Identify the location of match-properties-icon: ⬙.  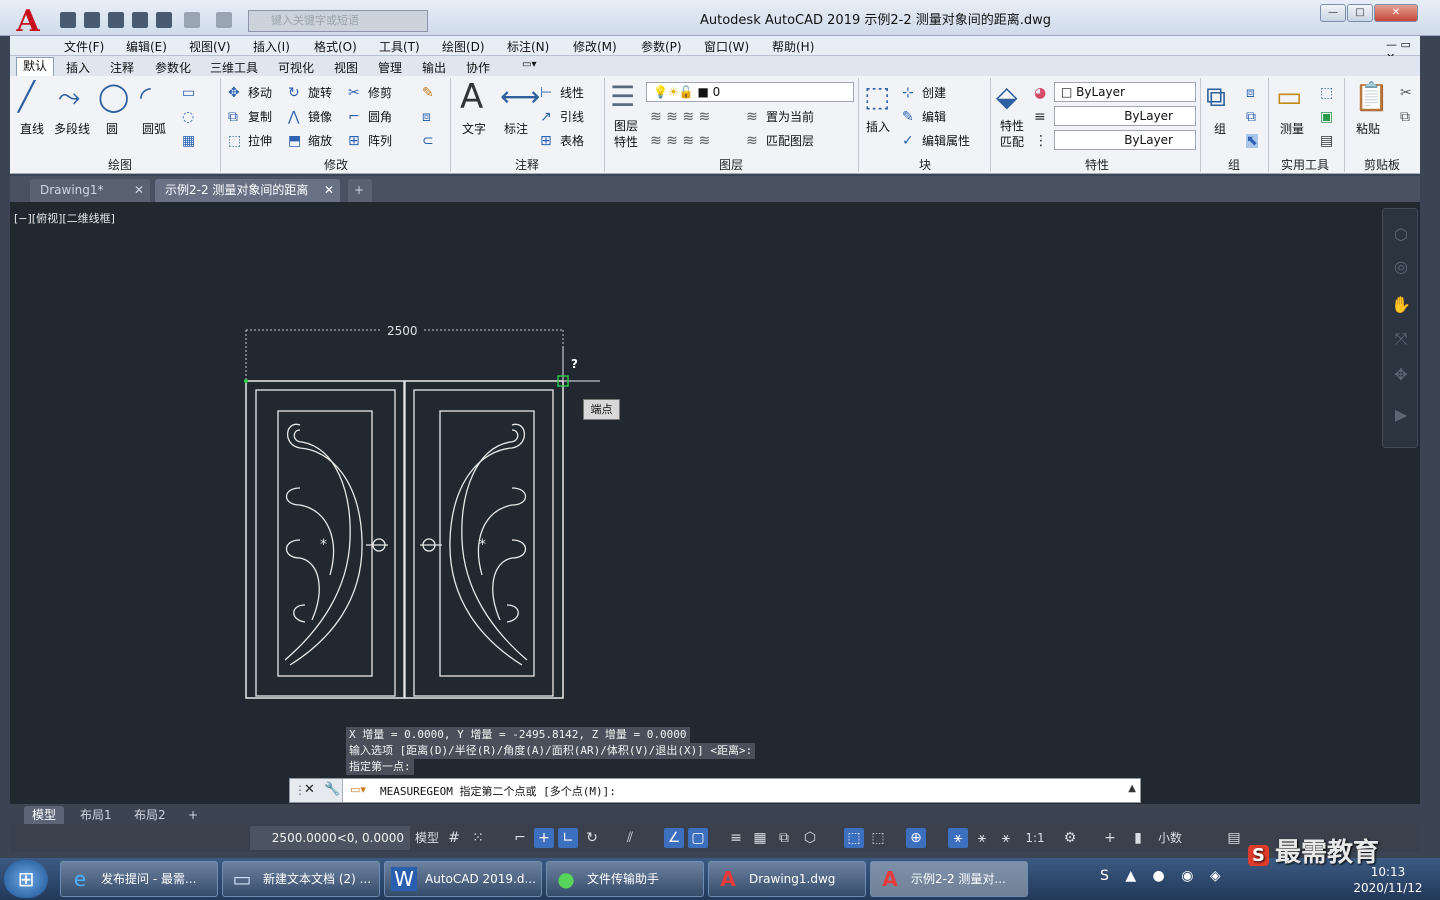
(1007, 97).